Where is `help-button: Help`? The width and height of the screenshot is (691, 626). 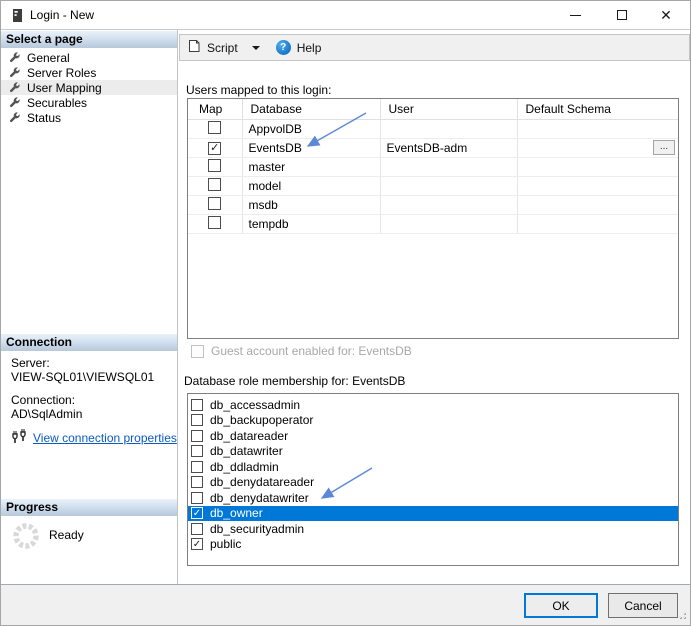 help-button: Help is located at coordinates (309, 48).